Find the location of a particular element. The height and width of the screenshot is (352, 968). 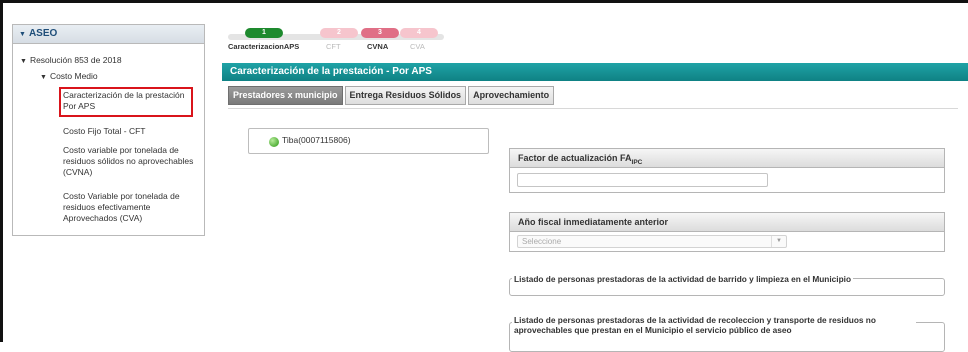

tab-aprovechamiento: Aprovechamiento is located at coordinates (511, 95).